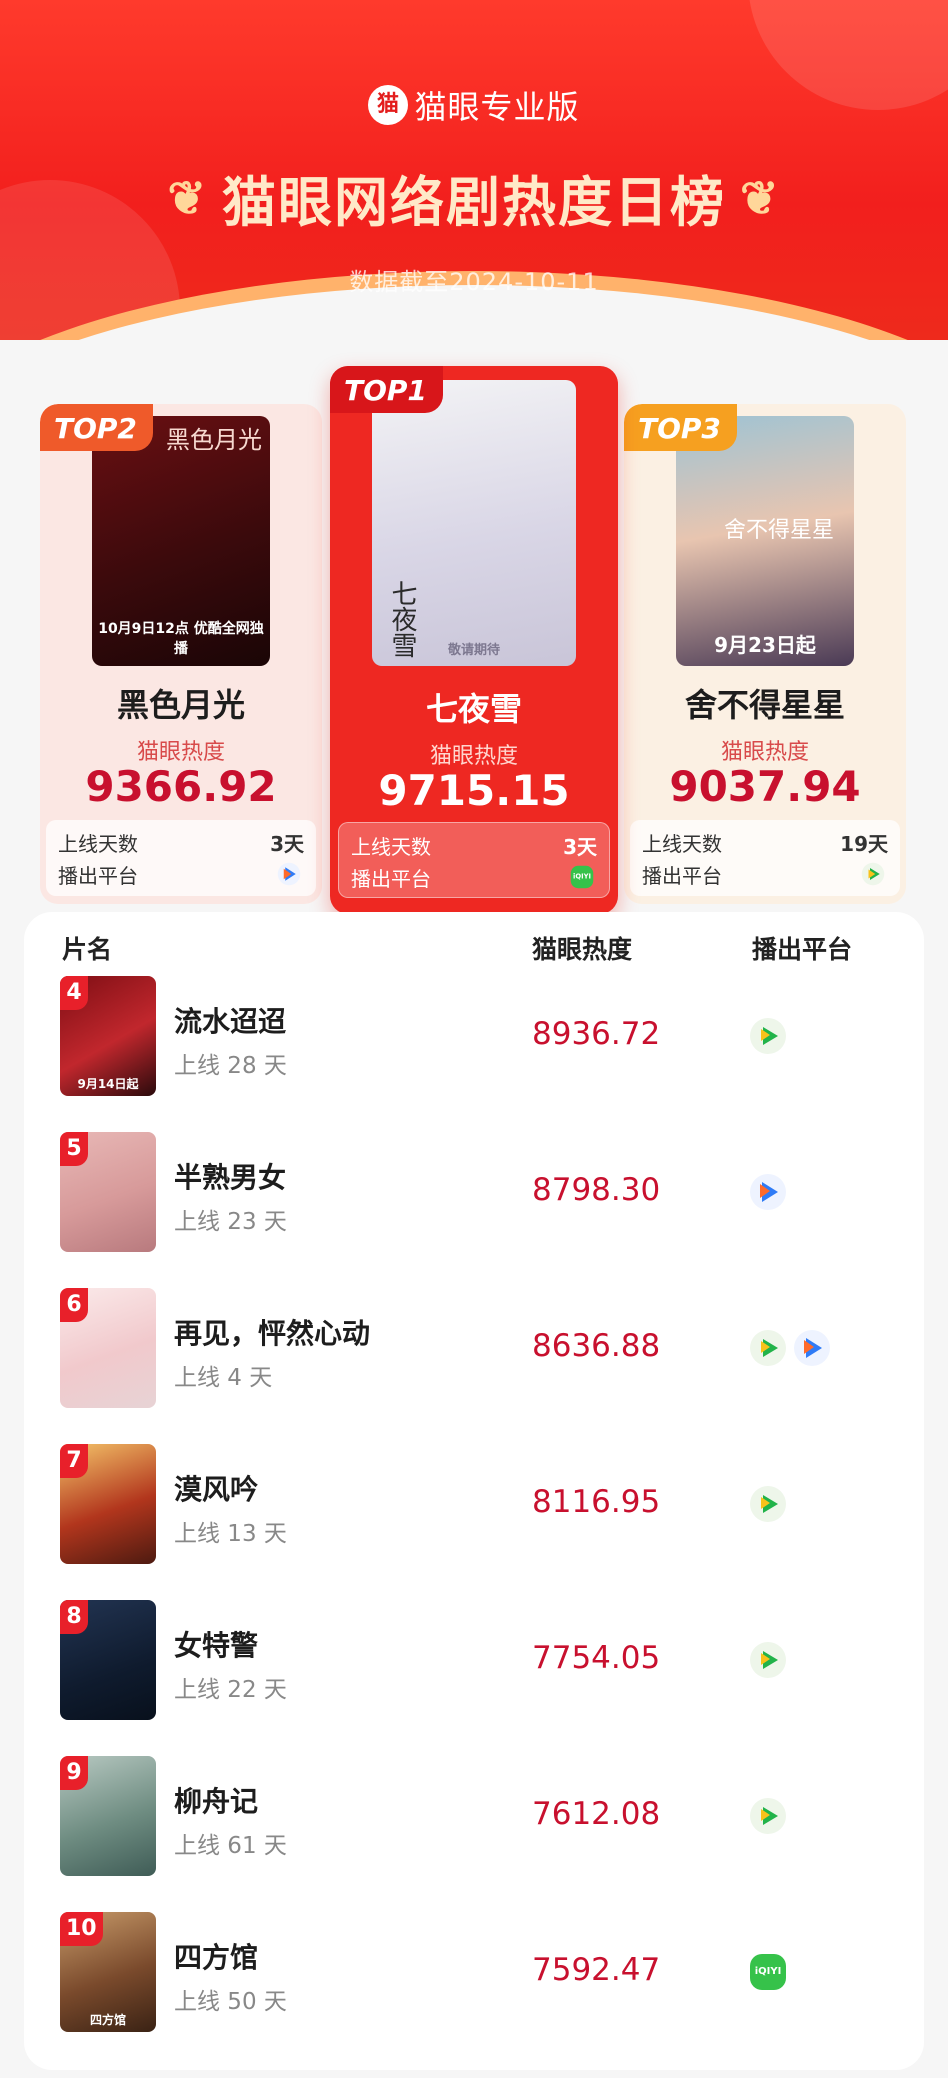 This screenshot has width=948, height=2078. I want to click on heat-value: 8936.72, so click(596, 1034).